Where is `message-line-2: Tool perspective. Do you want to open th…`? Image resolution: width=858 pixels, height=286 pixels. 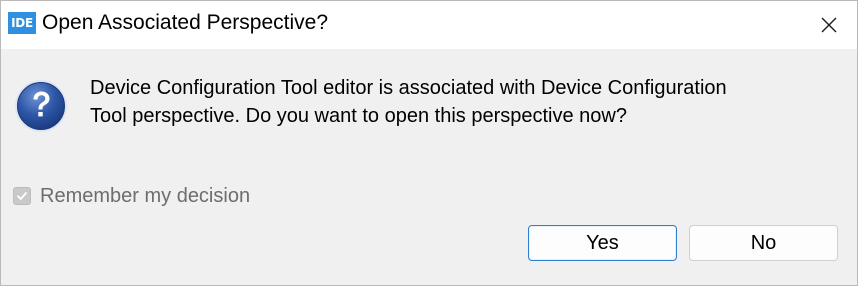 message-line-2: Tool perspective. Do you want to open th… is located at coordinates (358, 116).